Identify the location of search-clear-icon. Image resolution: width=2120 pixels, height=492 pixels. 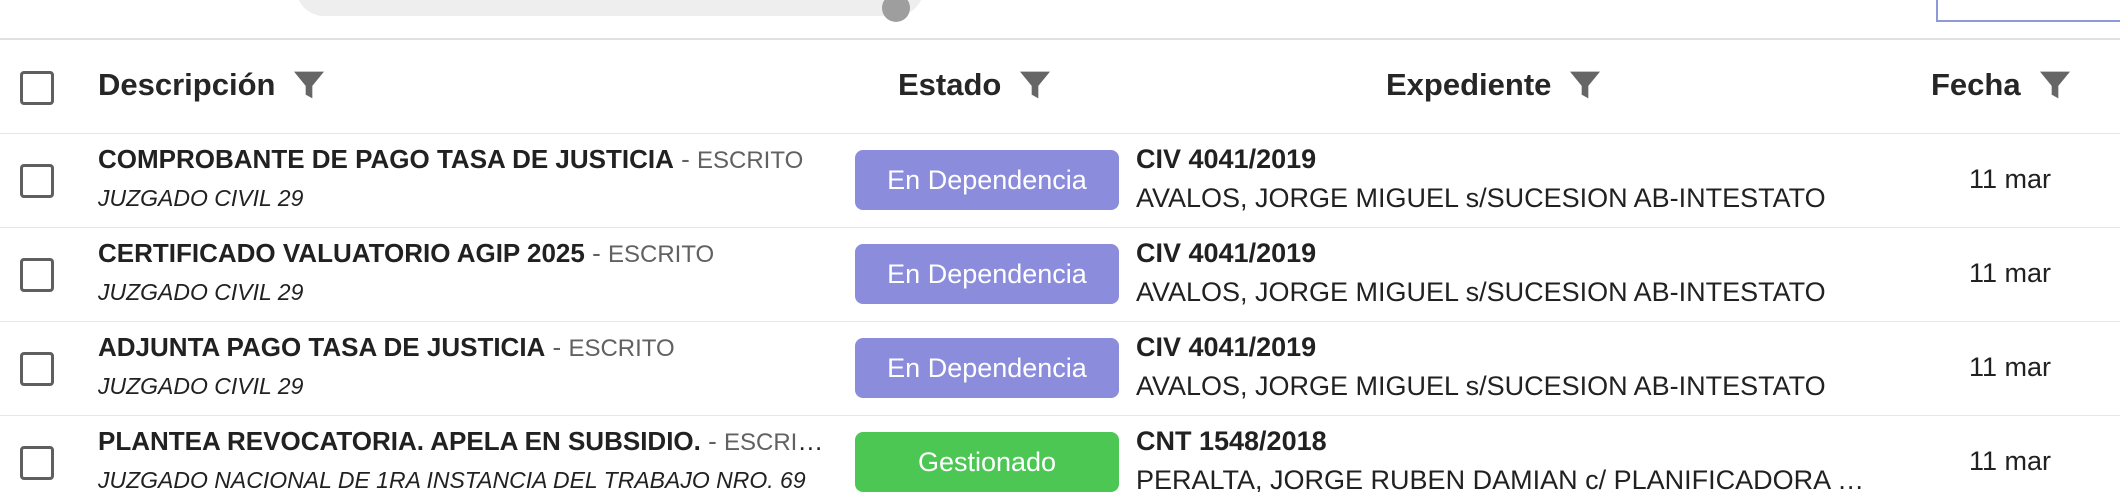
(896, 11).